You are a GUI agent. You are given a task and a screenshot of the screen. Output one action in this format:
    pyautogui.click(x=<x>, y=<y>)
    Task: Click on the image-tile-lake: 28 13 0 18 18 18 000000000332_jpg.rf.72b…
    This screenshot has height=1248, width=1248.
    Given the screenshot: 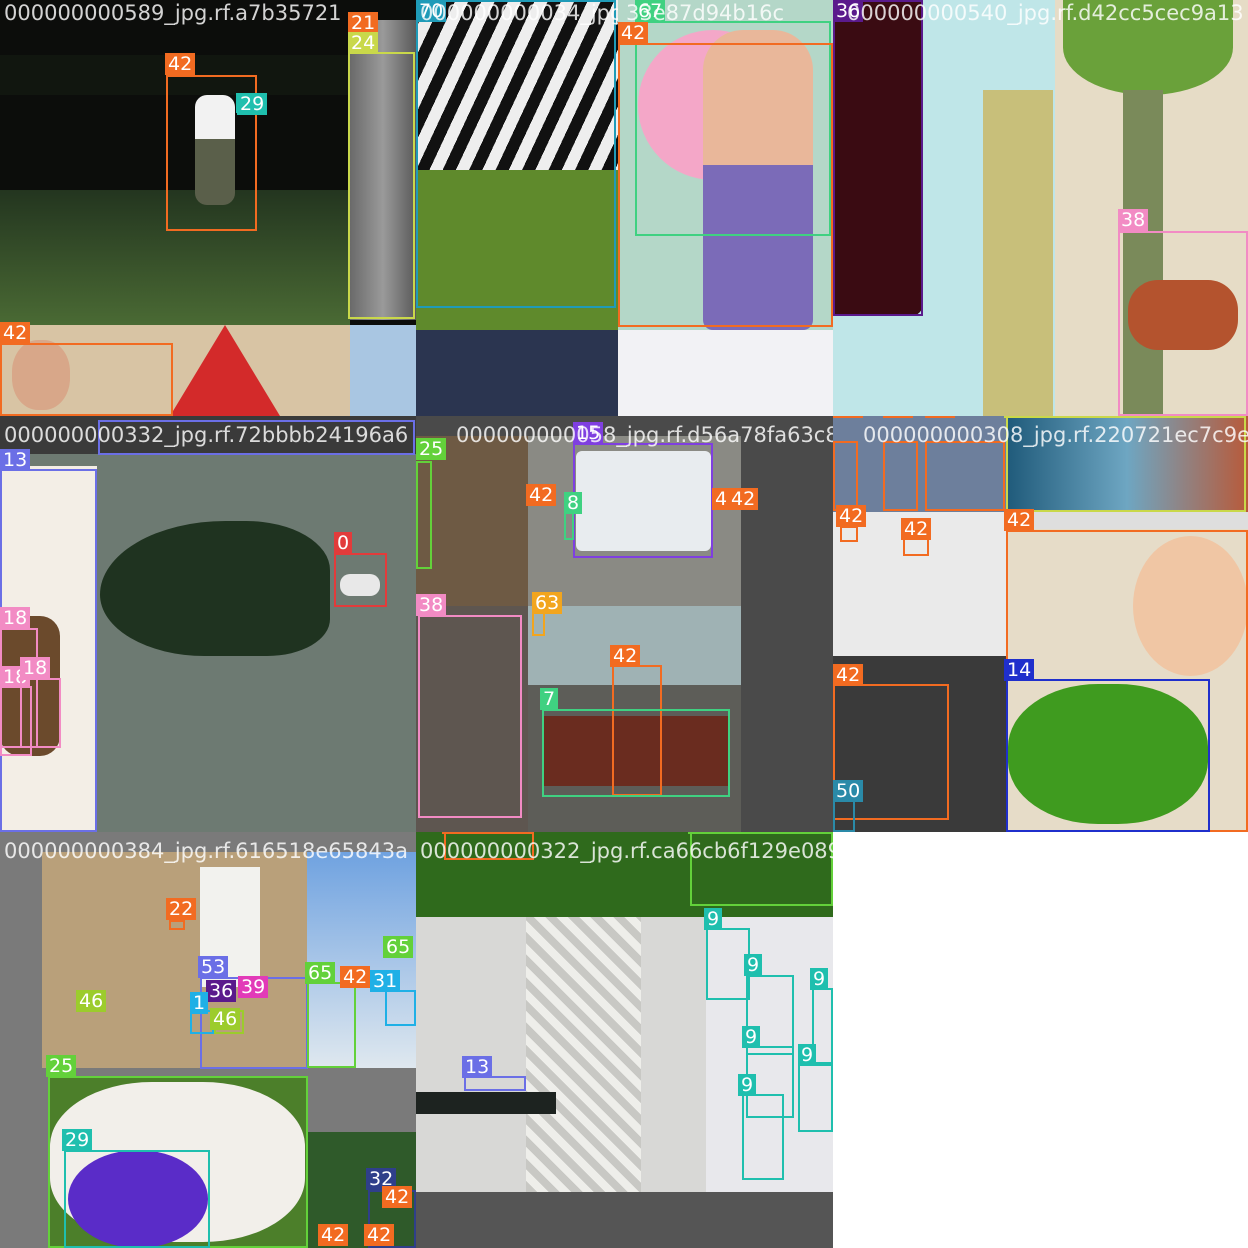 What is the action you would take?
    pyautogui.click(x=208, y=624)
    